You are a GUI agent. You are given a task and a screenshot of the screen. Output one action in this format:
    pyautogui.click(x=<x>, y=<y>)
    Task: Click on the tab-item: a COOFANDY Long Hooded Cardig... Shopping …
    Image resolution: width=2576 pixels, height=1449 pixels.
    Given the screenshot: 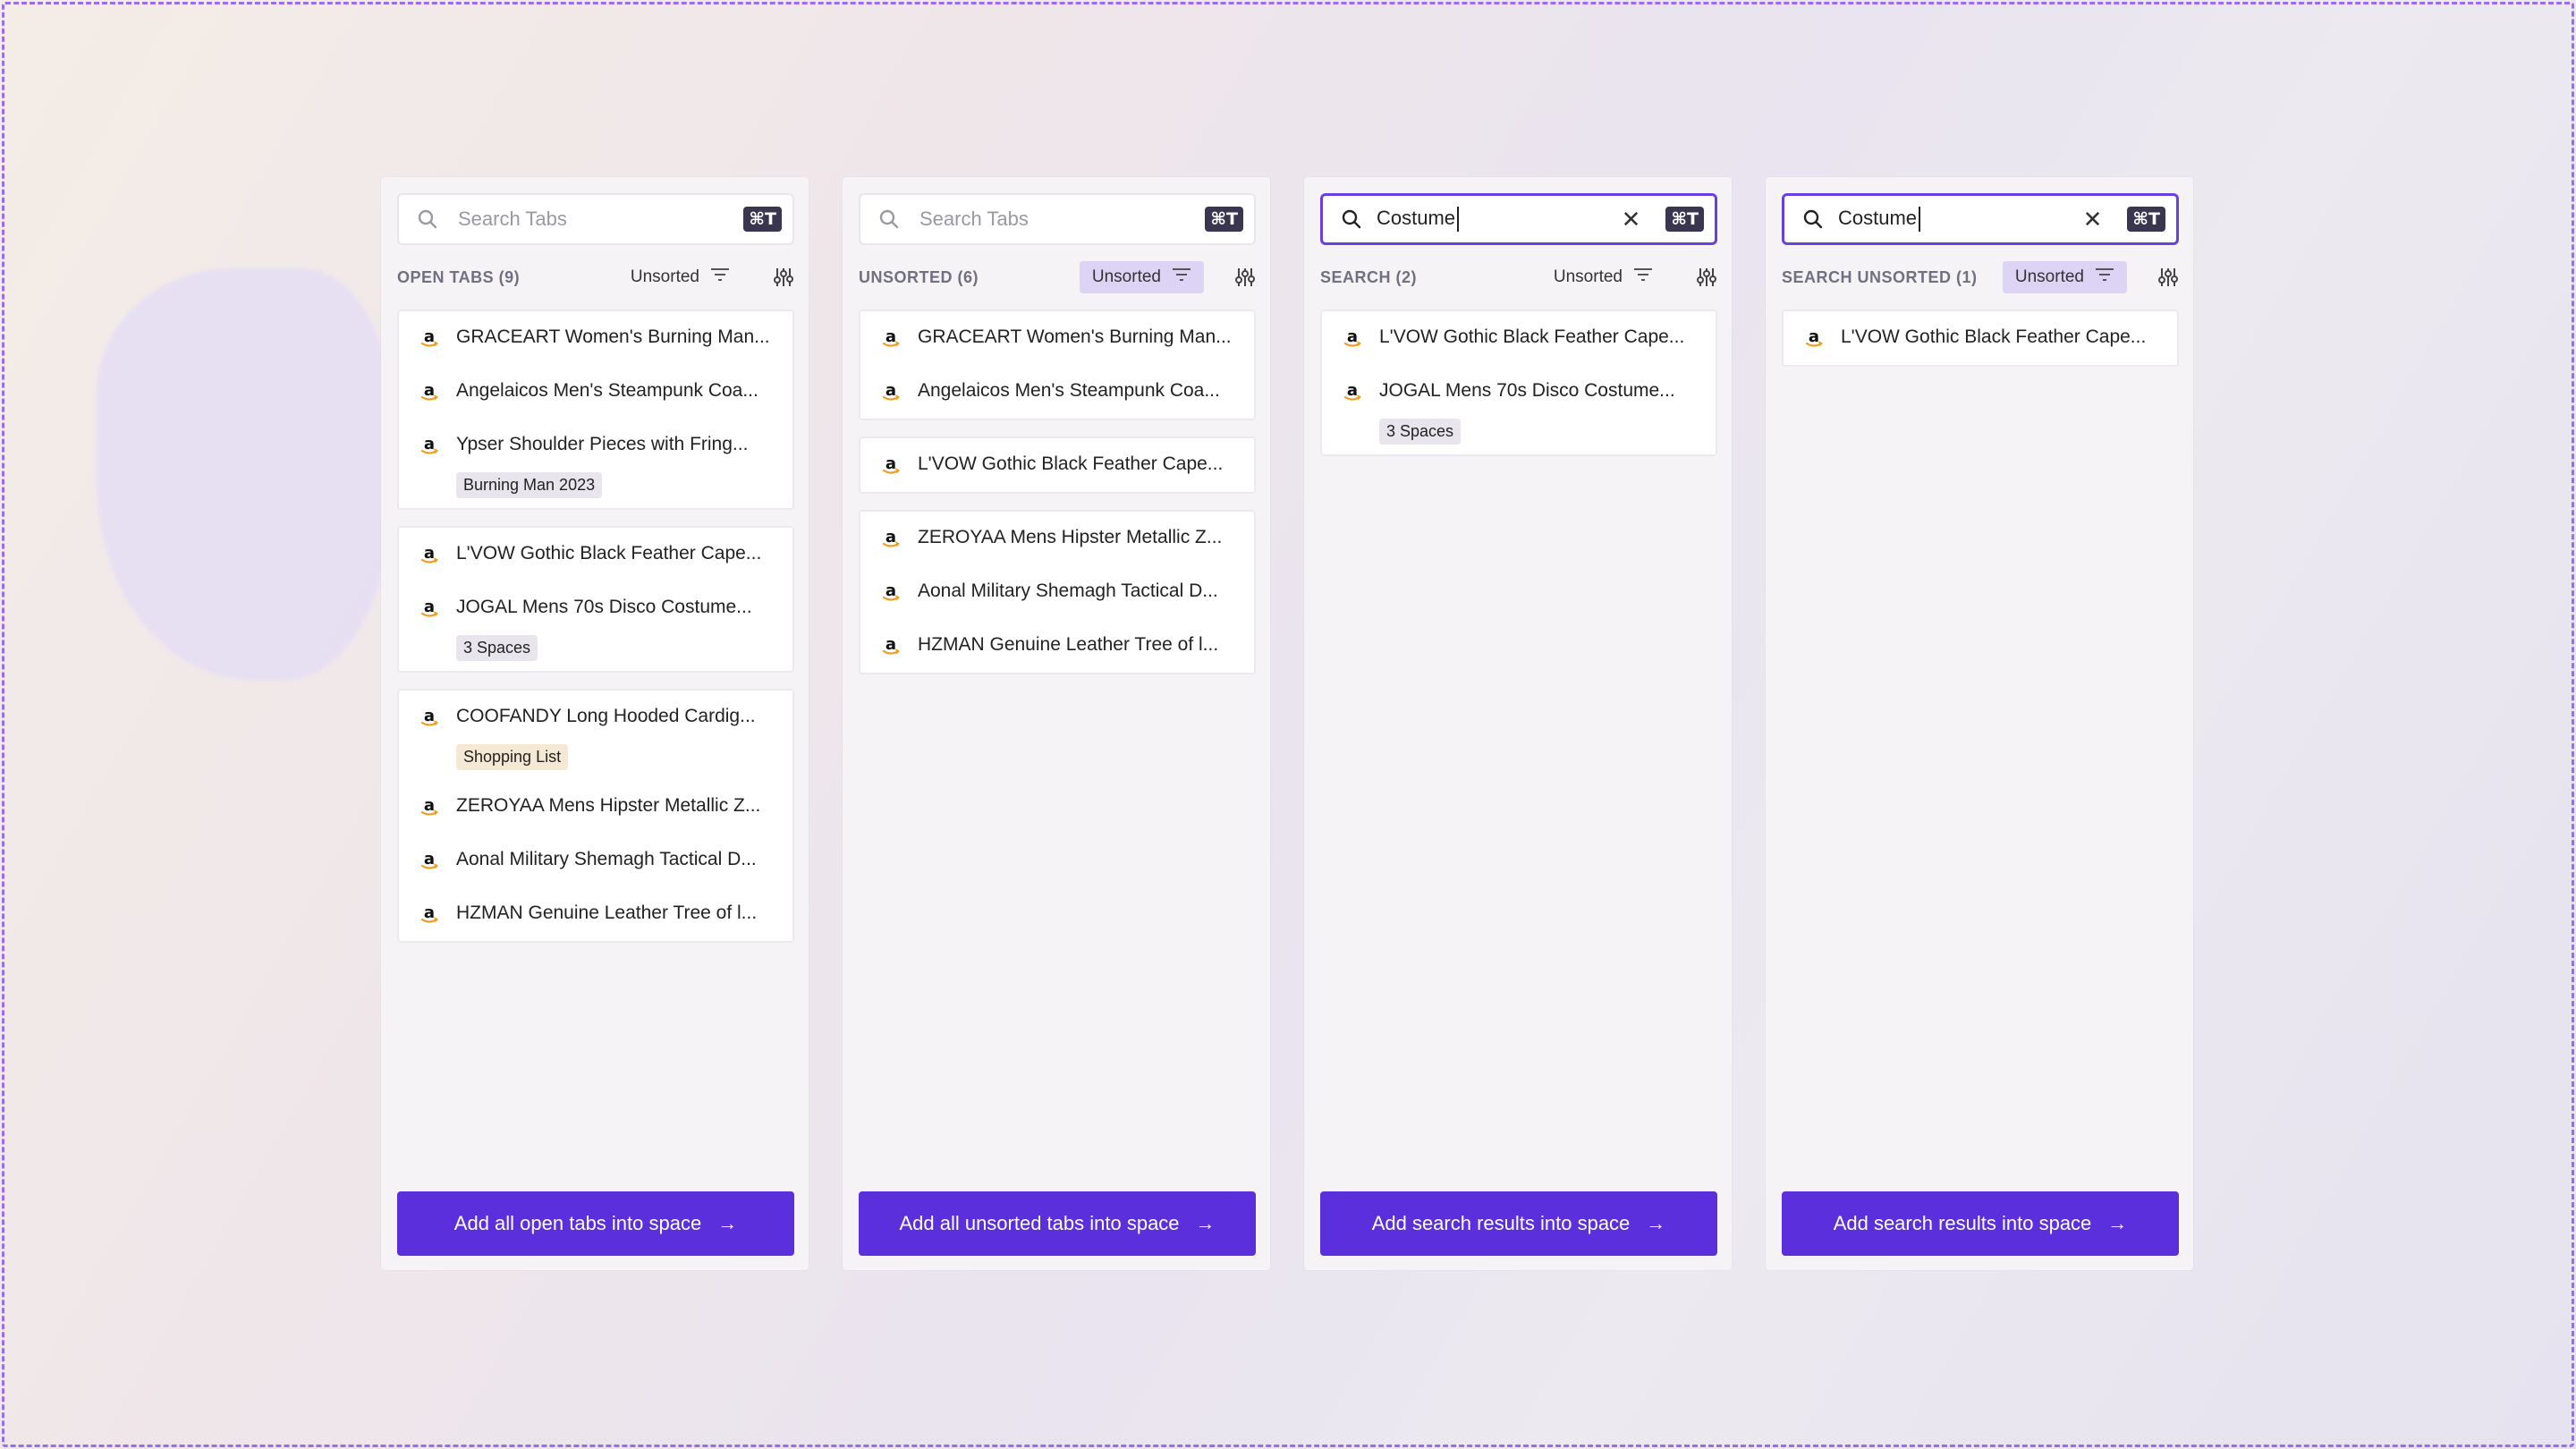 What is the action you would take?
    pyautogui.click(x=595, y=735)
    